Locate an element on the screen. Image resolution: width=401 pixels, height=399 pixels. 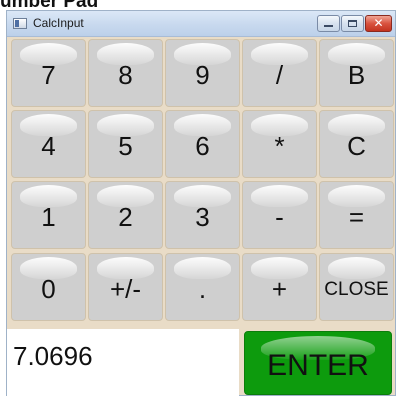
key-0: 0 is located at coordinates (48, 287).